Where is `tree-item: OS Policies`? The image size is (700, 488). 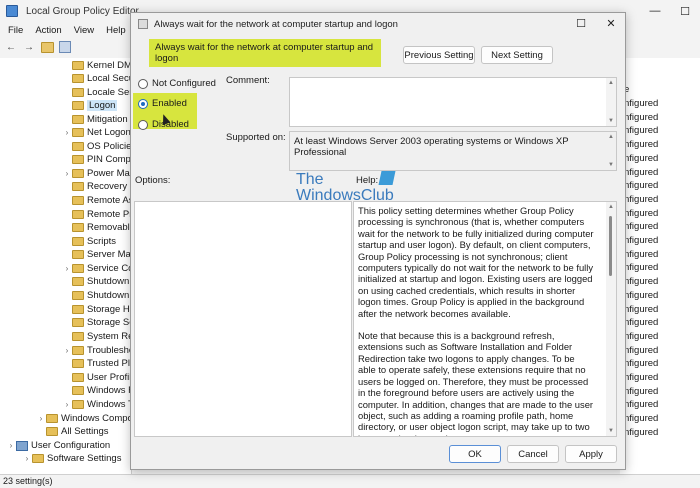
tree-item: OS Policies is located at coordinates (97, 146).